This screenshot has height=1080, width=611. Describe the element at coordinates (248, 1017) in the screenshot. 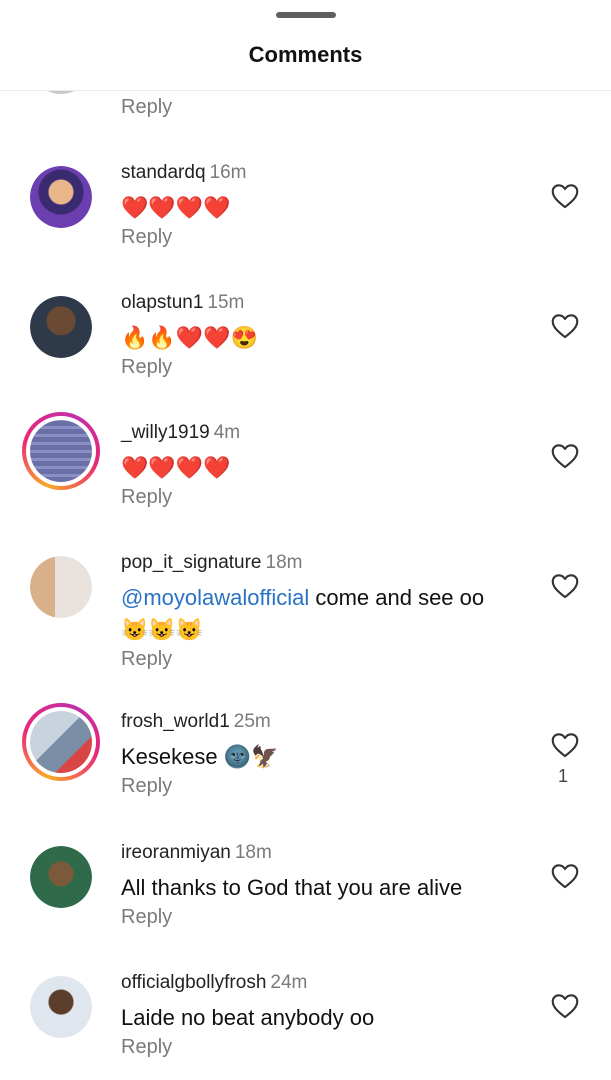

I see `comment-text: Laide no beat anybody oo` at that location.